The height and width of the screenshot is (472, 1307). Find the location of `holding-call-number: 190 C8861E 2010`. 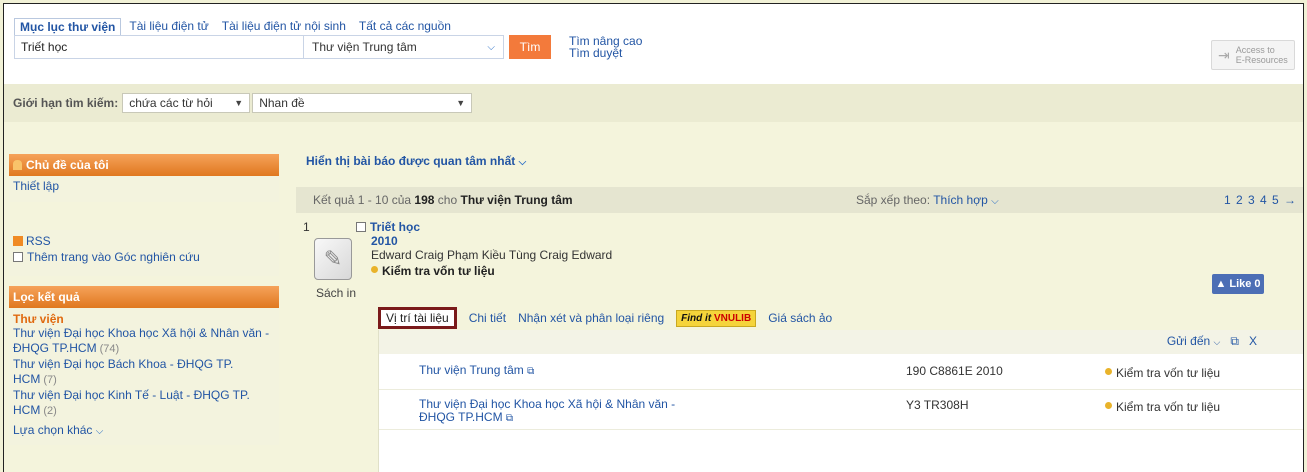

holding-call-number: 190 C8861E 2010 is located at coordinates (954, 371).